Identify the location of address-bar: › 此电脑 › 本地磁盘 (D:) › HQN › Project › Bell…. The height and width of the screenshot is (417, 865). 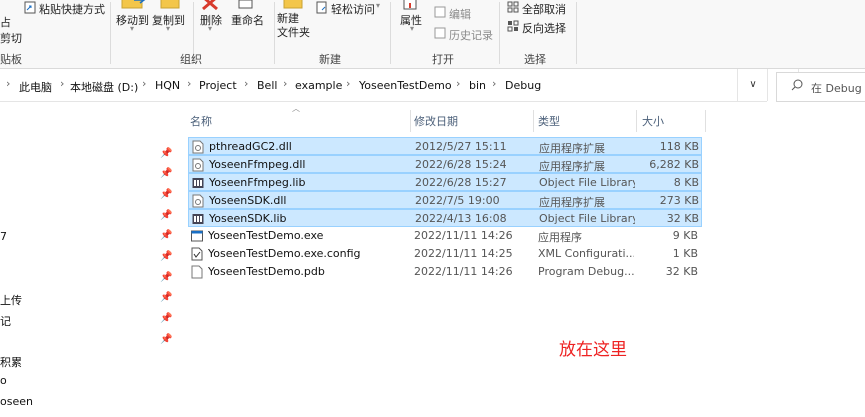
(383, 85).